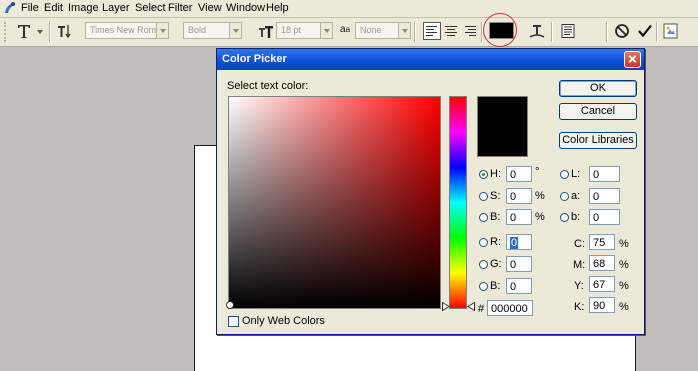 Image resolution: width=698 pixels, height=371 pixels. What do you see at coordinates (540, 217) in the screenshot?
I see `brightness-unit: %` at bounding box center [540, 217].